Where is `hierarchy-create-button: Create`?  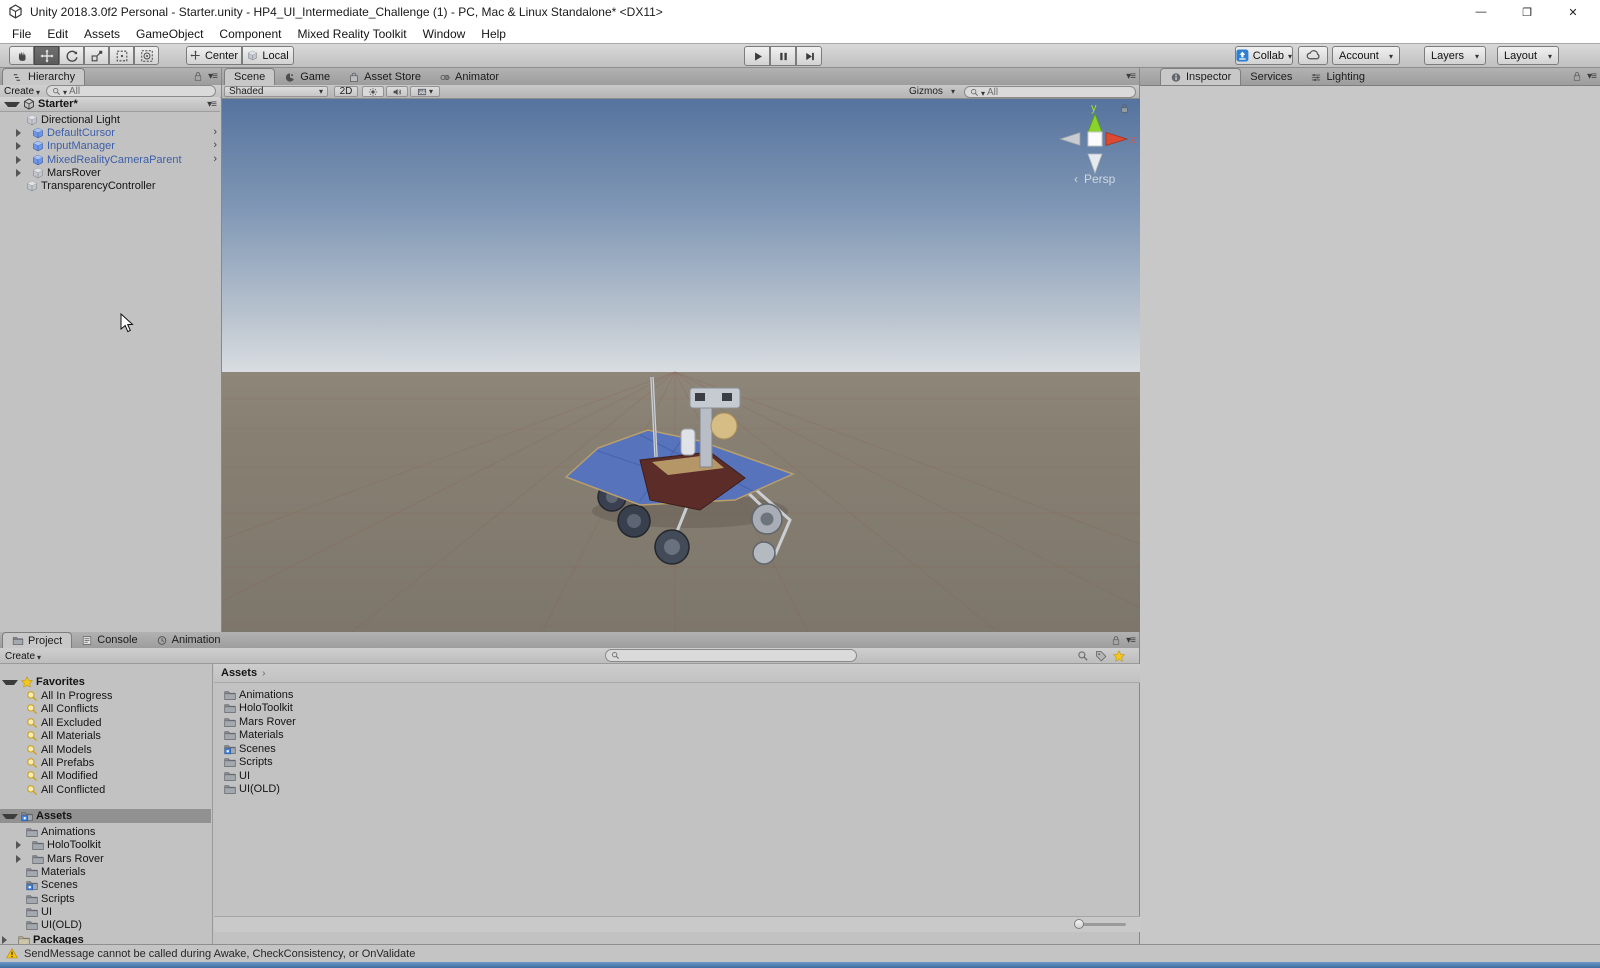
hierarchy-create-button: Create is located at coordinates (22, 91).